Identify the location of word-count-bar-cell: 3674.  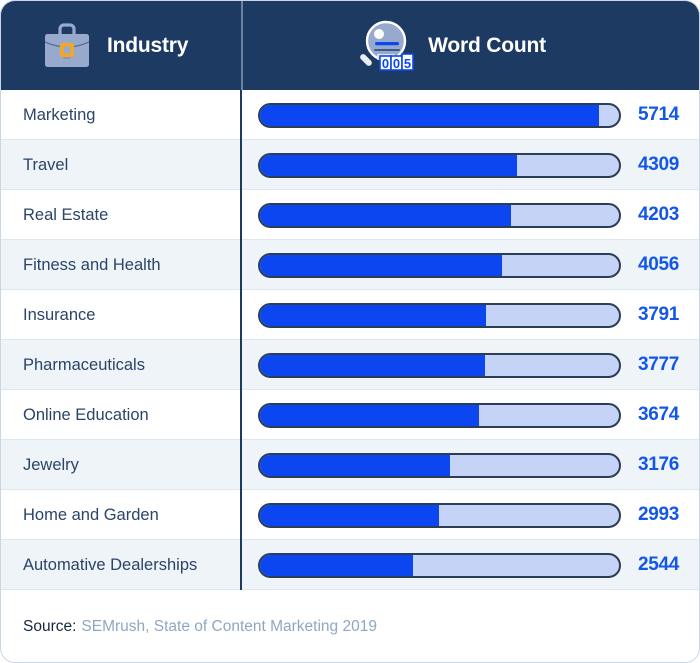
(470, 415).